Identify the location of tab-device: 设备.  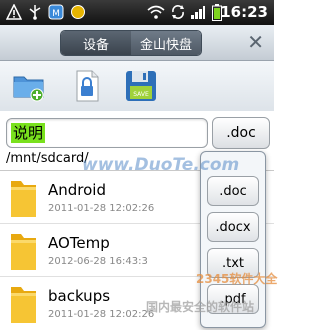
(96, 43).